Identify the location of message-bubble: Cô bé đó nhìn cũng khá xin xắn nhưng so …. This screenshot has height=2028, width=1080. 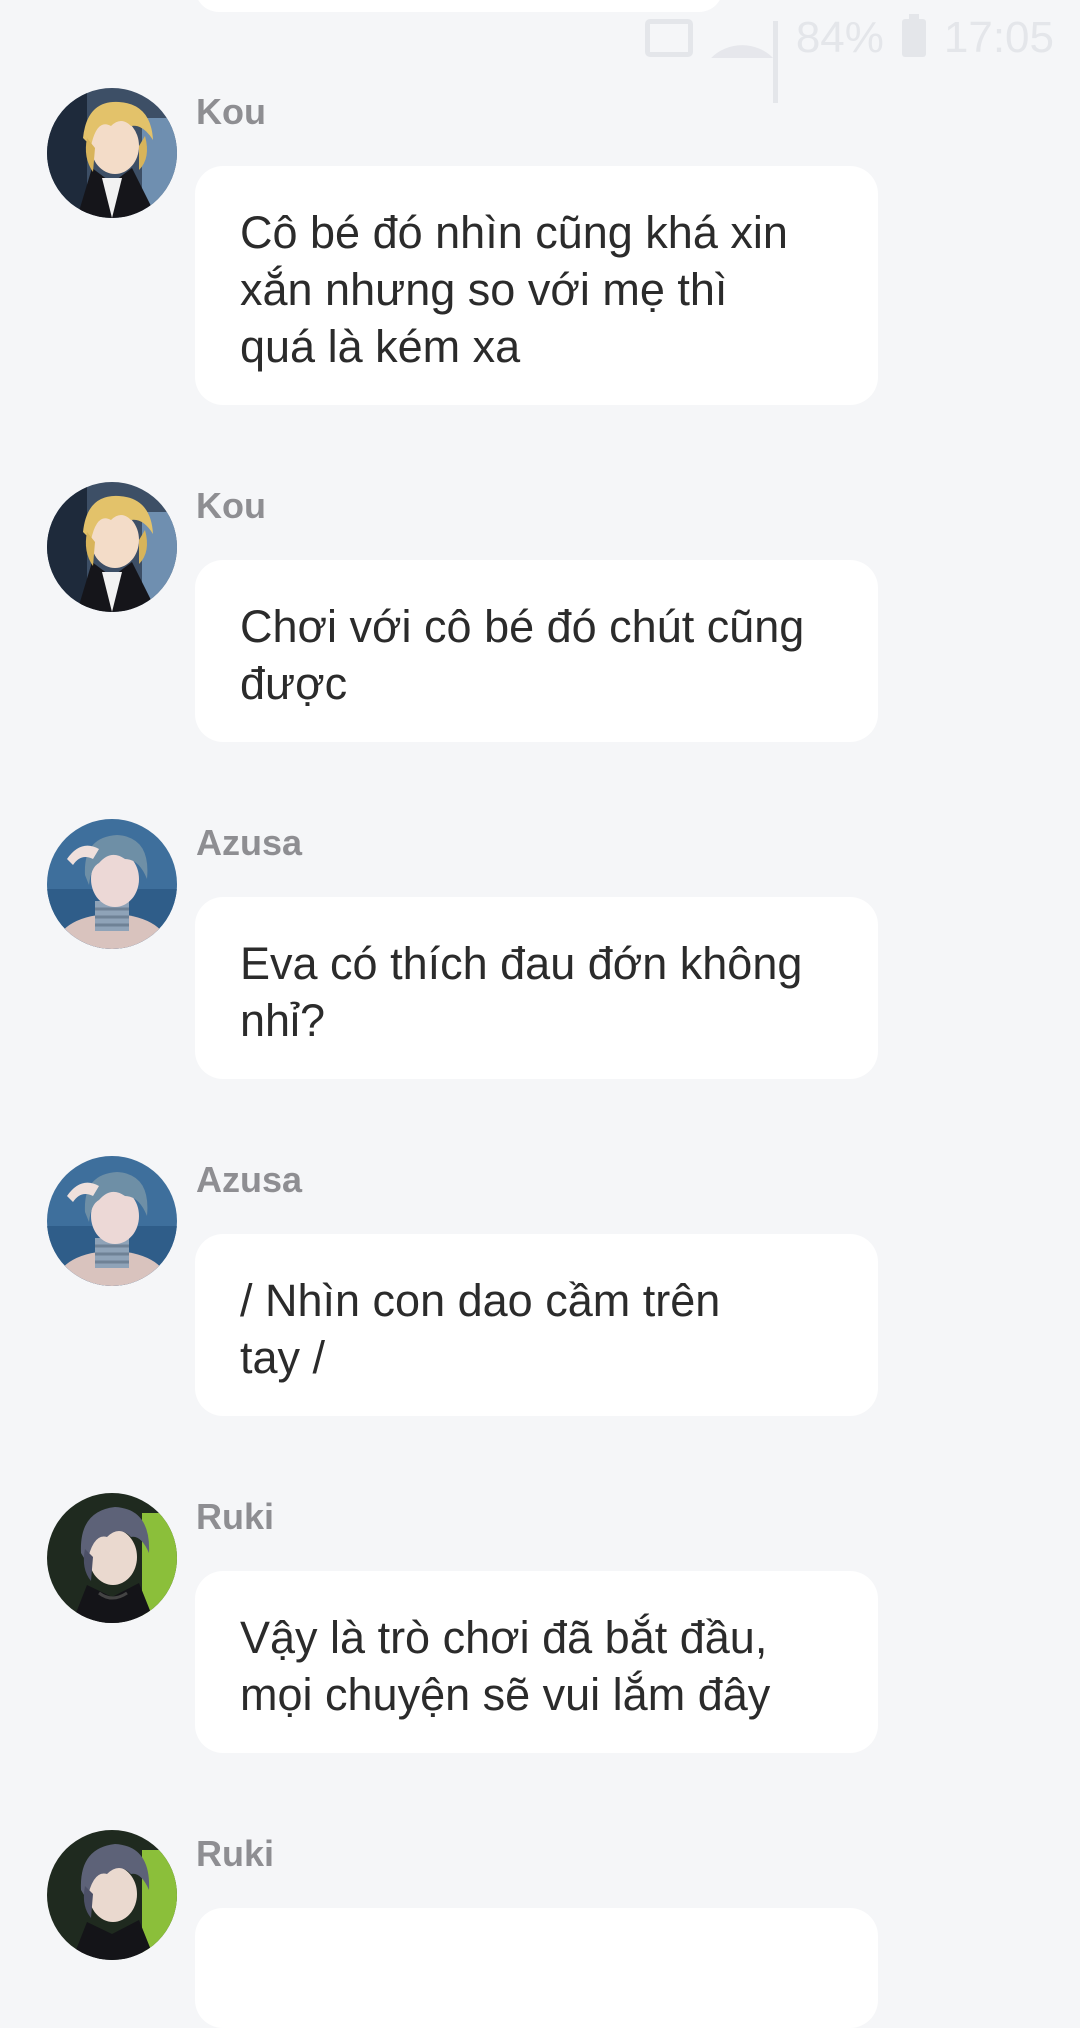
(536, 285).